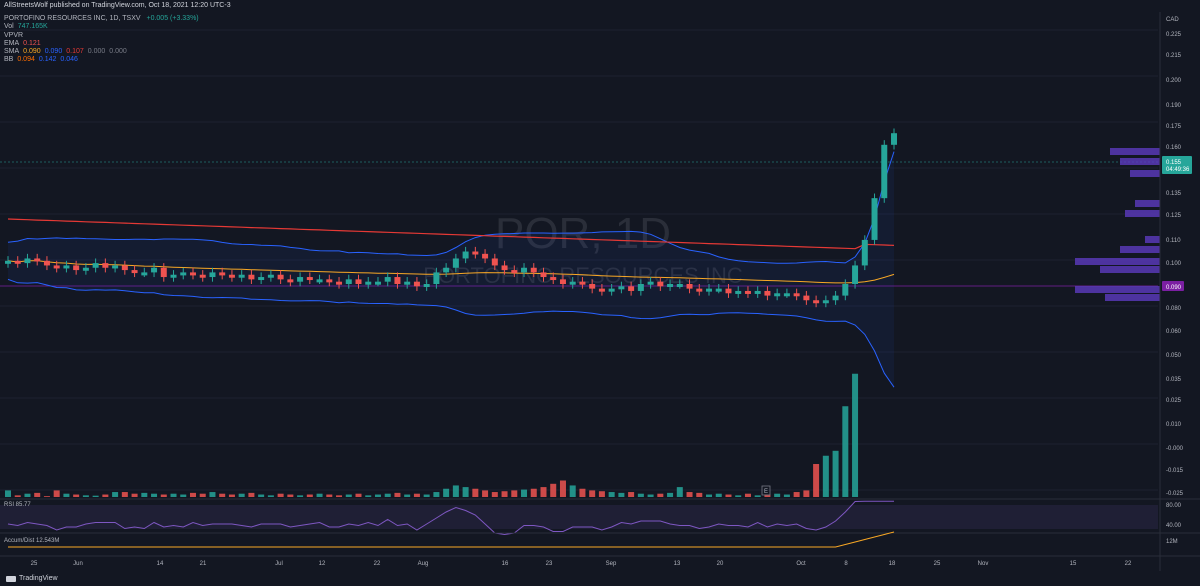  I want to click on rsi-tick: 80.00, so click(1174, 506).